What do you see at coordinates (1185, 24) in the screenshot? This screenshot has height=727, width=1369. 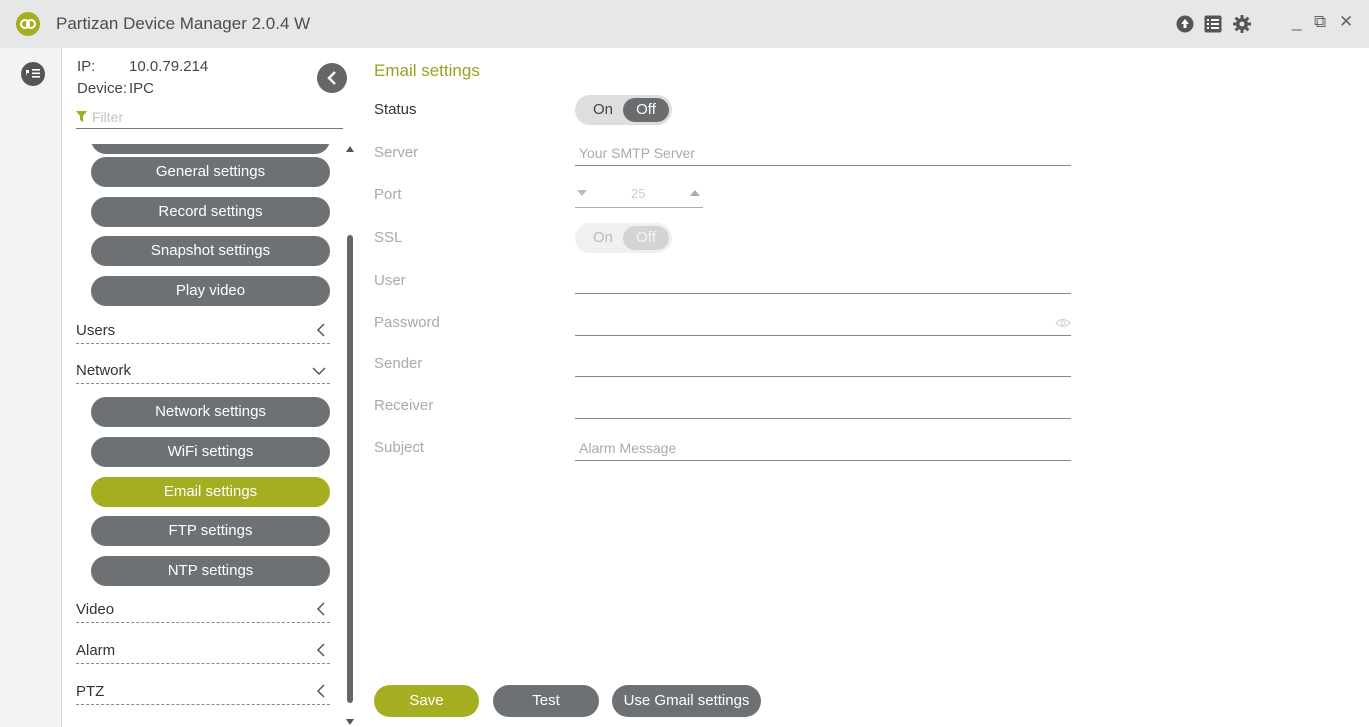 I see `upload-icon` at bounding box center [1185, 24].